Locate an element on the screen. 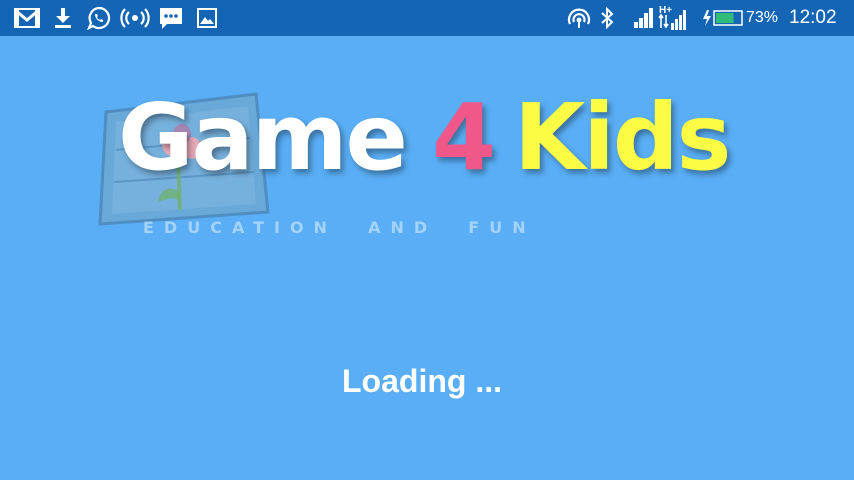  logo-word-kids: Kids is located at coordinates (622, 137).